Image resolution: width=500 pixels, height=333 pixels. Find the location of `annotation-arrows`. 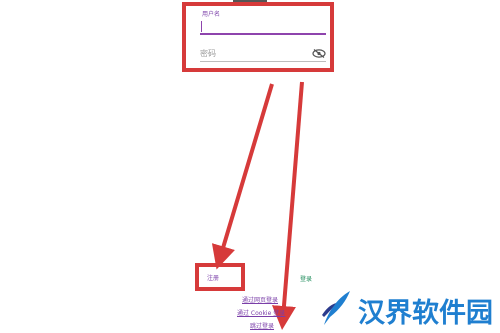

annotation-arrows is located at coordinates (257, 205).